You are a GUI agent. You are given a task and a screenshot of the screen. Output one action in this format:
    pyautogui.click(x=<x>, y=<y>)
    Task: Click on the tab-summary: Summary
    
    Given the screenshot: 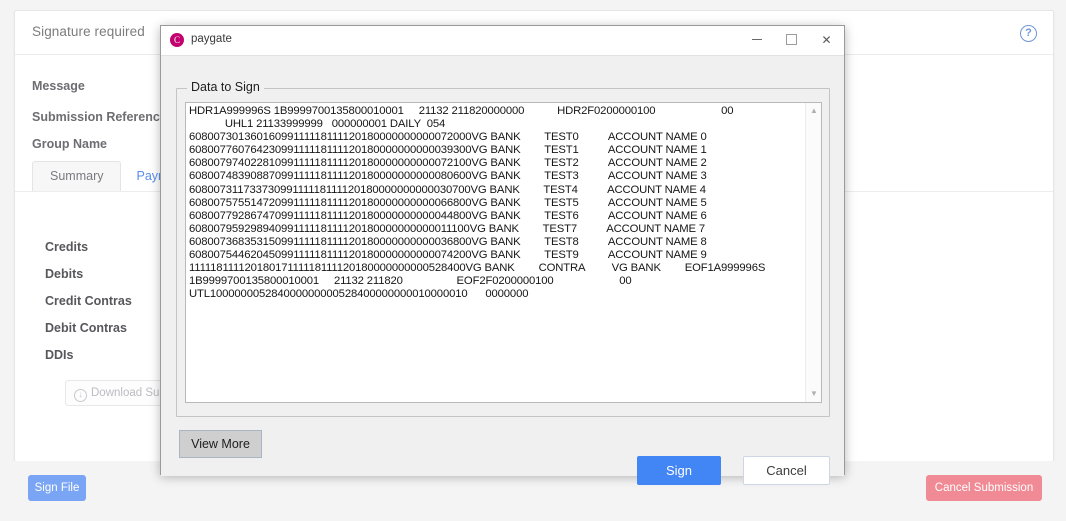 What is the action you would take?
    pyautogui.click(x=77, y=176)
    